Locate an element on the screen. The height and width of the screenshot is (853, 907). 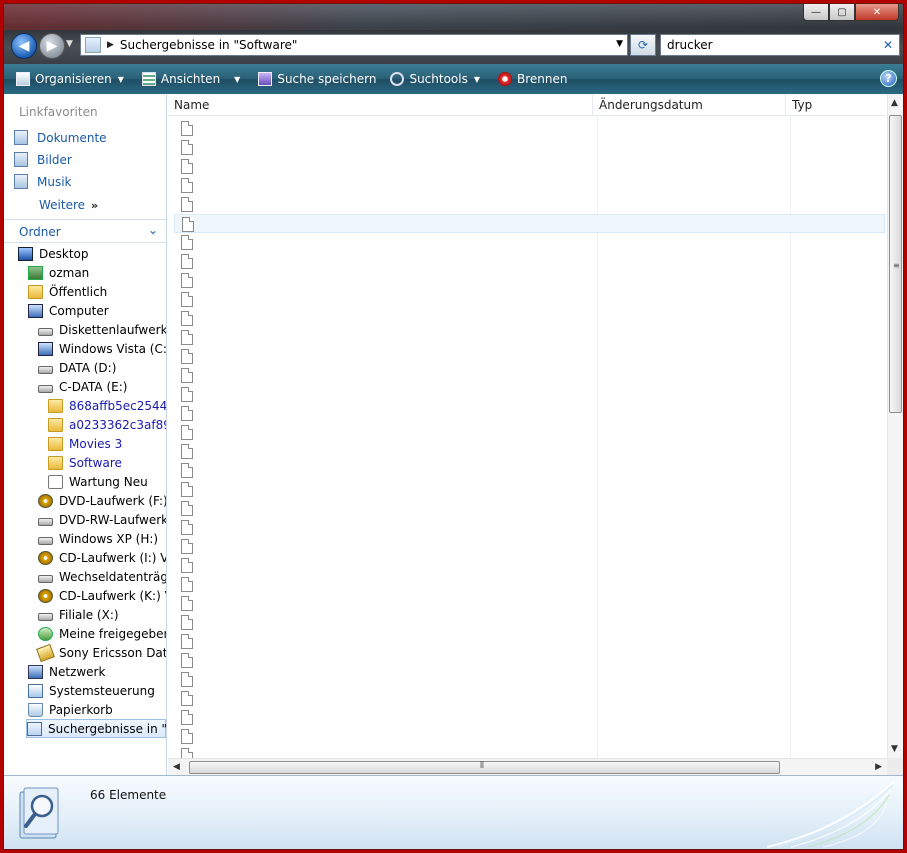
minimize-button: — is located at coordinates (816, 12).